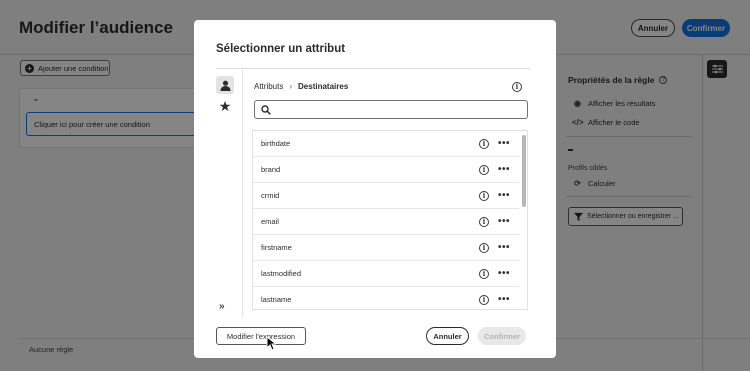 The image size is (750, 371). I want to click on person-icon, so click(225, 85).